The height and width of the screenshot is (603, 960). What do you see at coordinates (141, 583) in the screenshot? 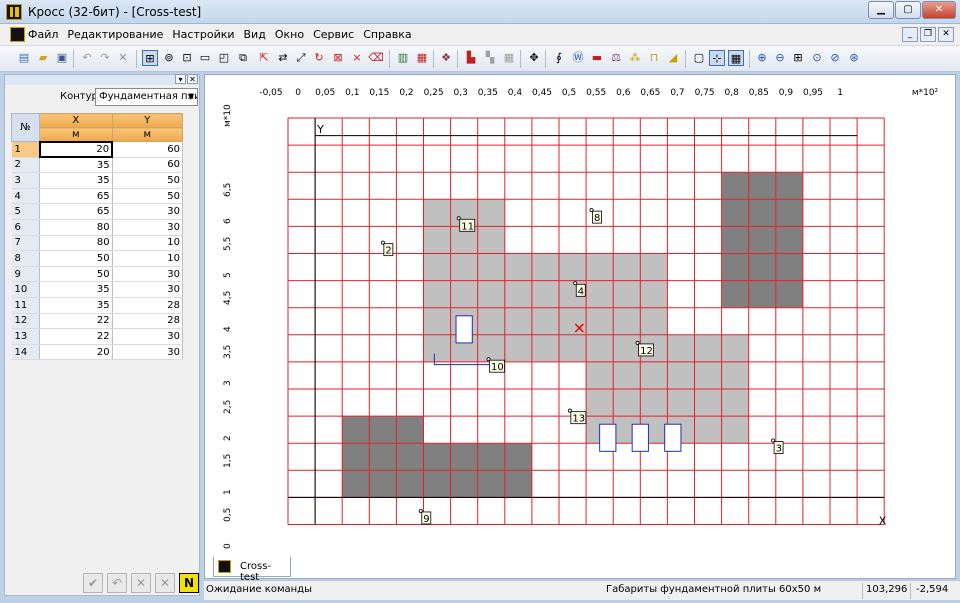
I see `delete-row-button: ✕` at bounding box center [141, 583].